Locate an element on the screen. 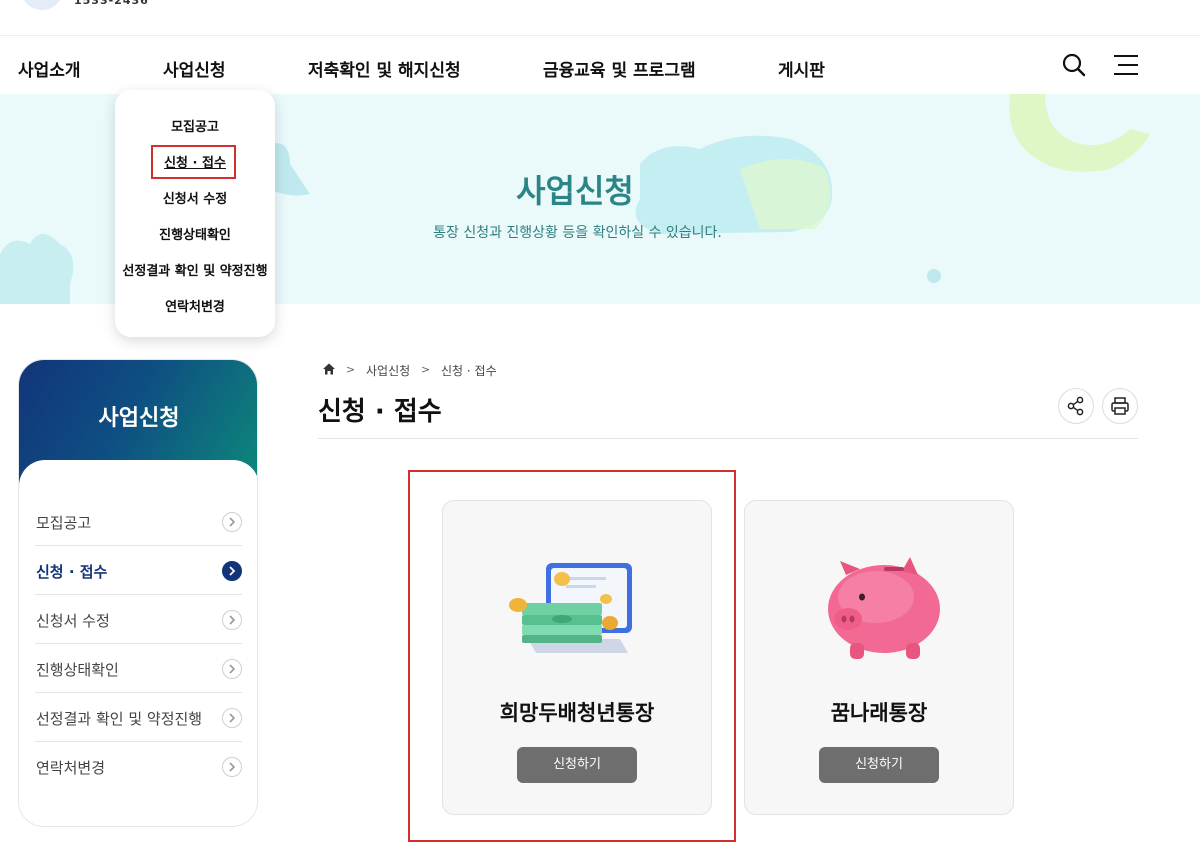  product-card-dream: 꿈나래통장 신청하기 is located at coordinates (879, 657).